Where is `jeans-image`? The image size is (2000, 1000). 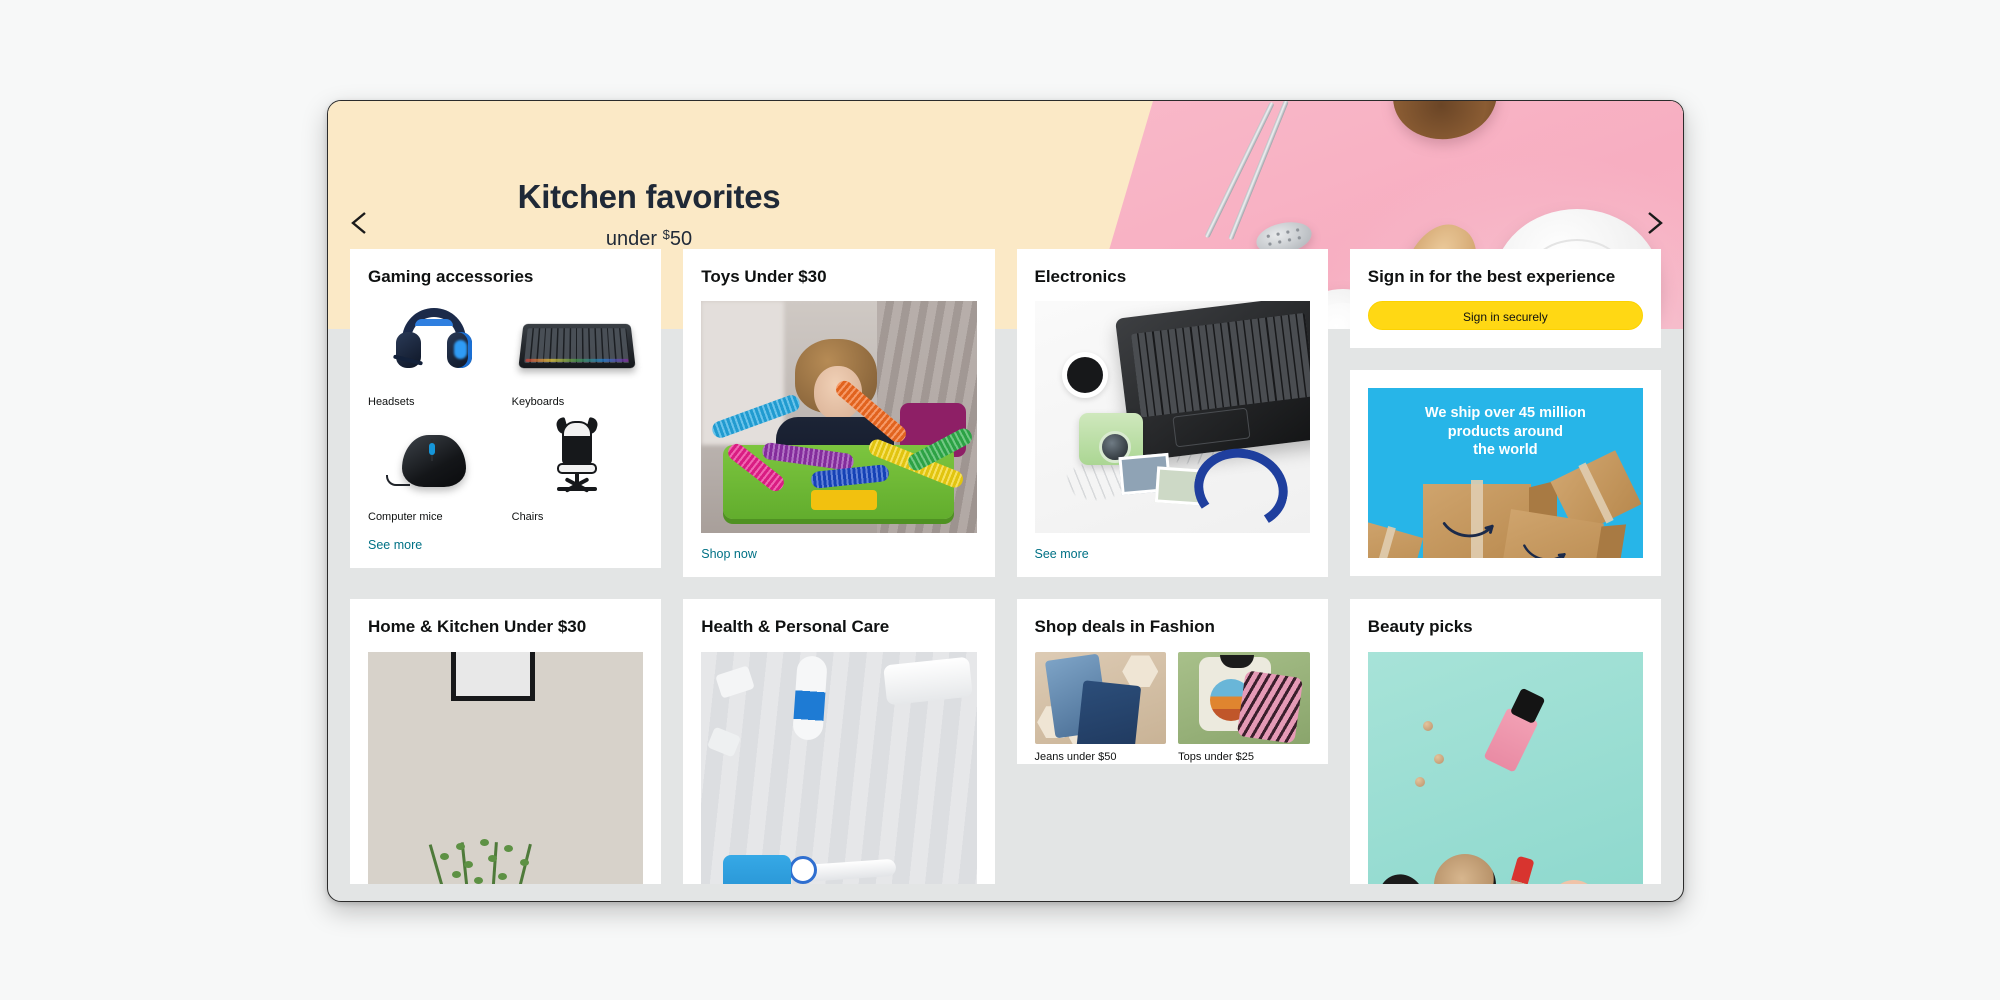
jeans-image is located at coordinates (1100, 697).